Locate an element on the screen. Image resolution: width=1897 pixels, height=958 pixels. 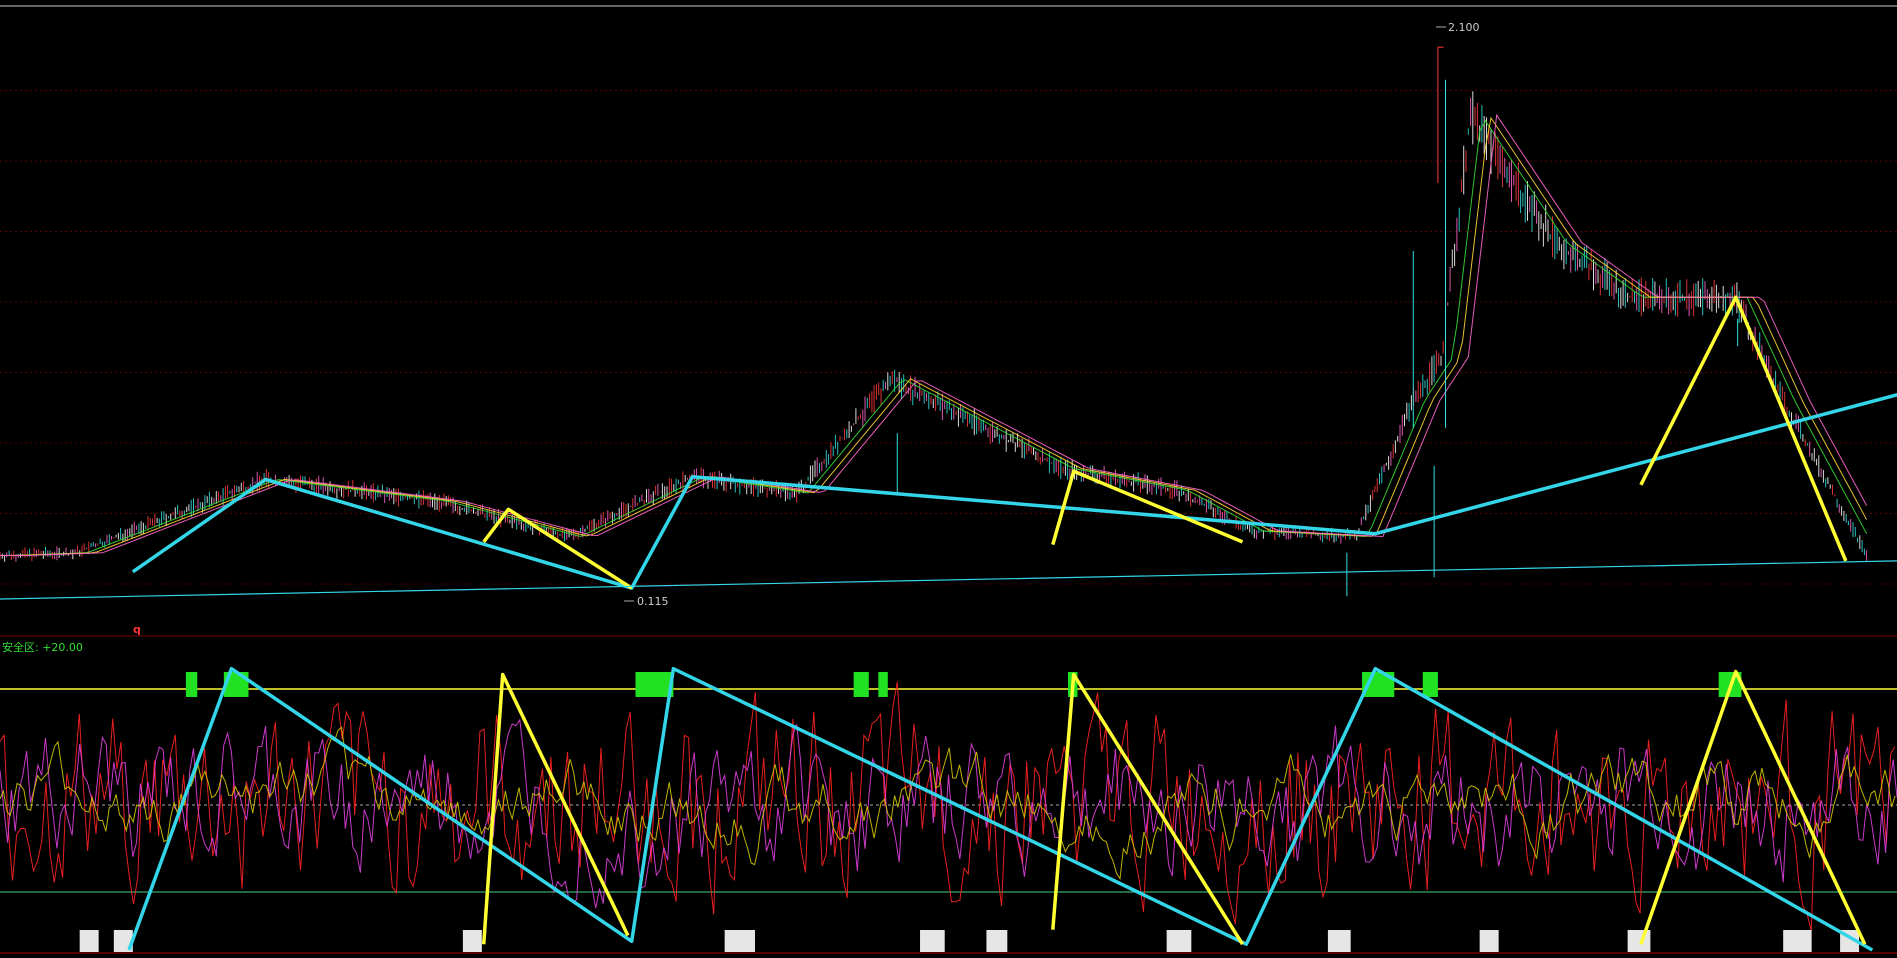
q-marker: q is located at coordinates (137, 629).